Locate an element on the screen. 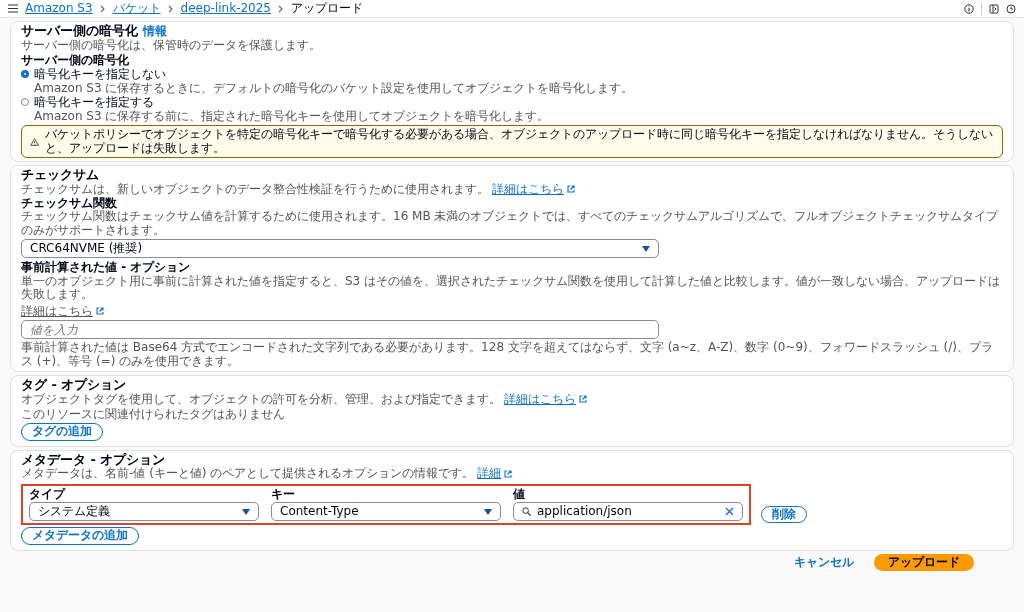  column-label: キー is located at coordinates (283, 494).